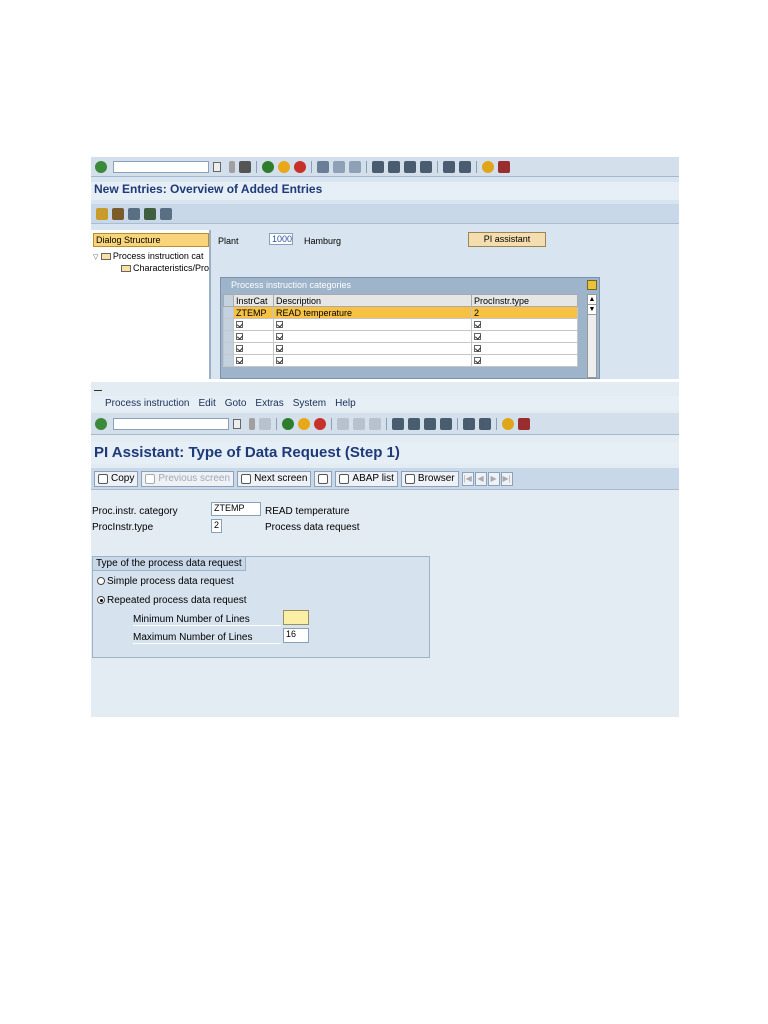 The image size is (768, 1024). Describe the element at coordinates (188, 478) in the screenshot. I see `previous-screen-button: Previous screen` at that location.